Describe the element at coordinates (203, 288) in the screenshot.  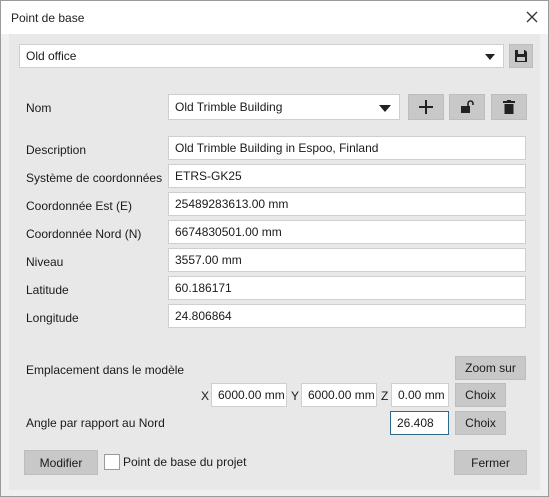
I see `latitude-value: 60.186171` at that location.